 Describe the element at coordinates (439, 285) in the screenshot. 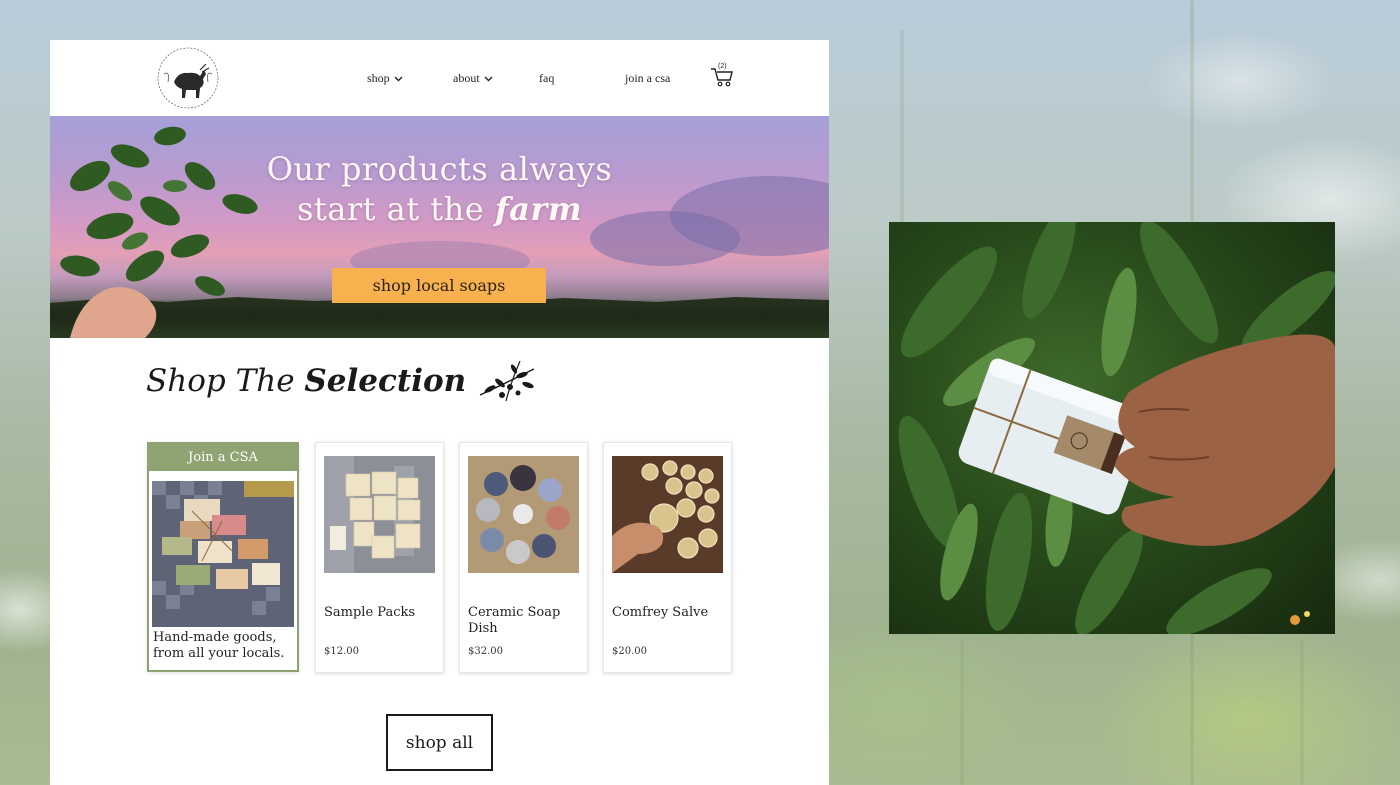

I see `shop-local-soaps-button: shop local soaps` at that location.